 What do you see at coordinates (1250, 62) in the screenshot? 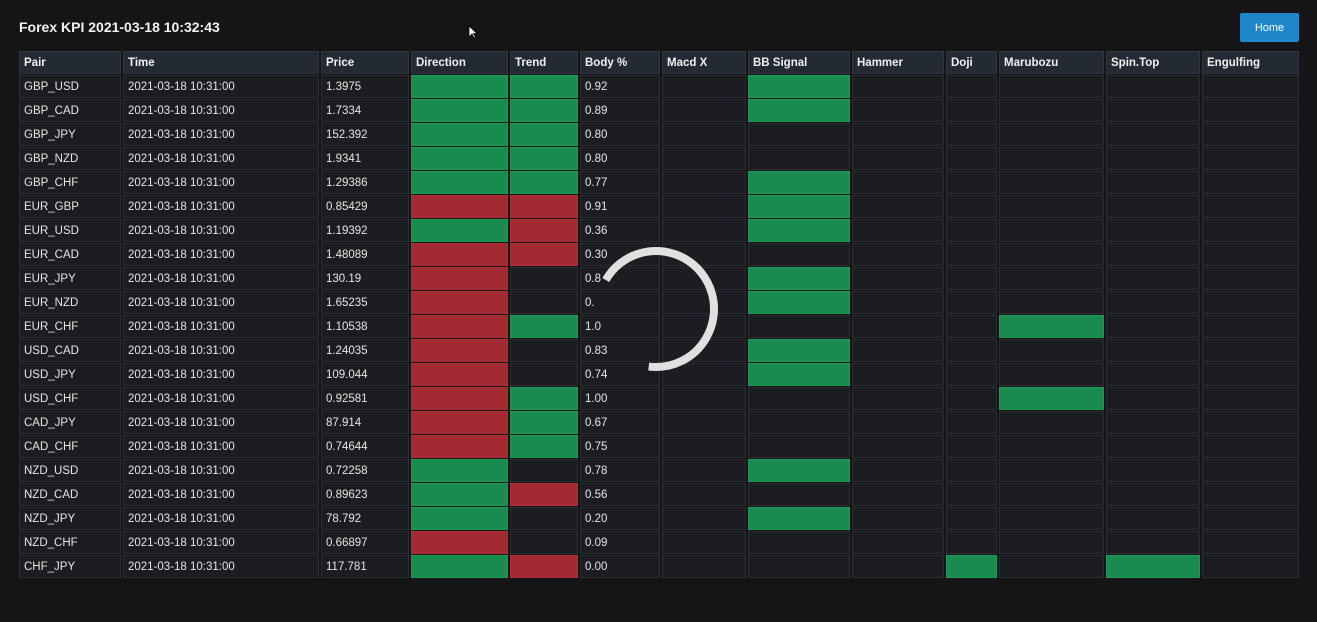
I see `col-header-engulfing: Engulfing` at bounding box center [1250, 62].